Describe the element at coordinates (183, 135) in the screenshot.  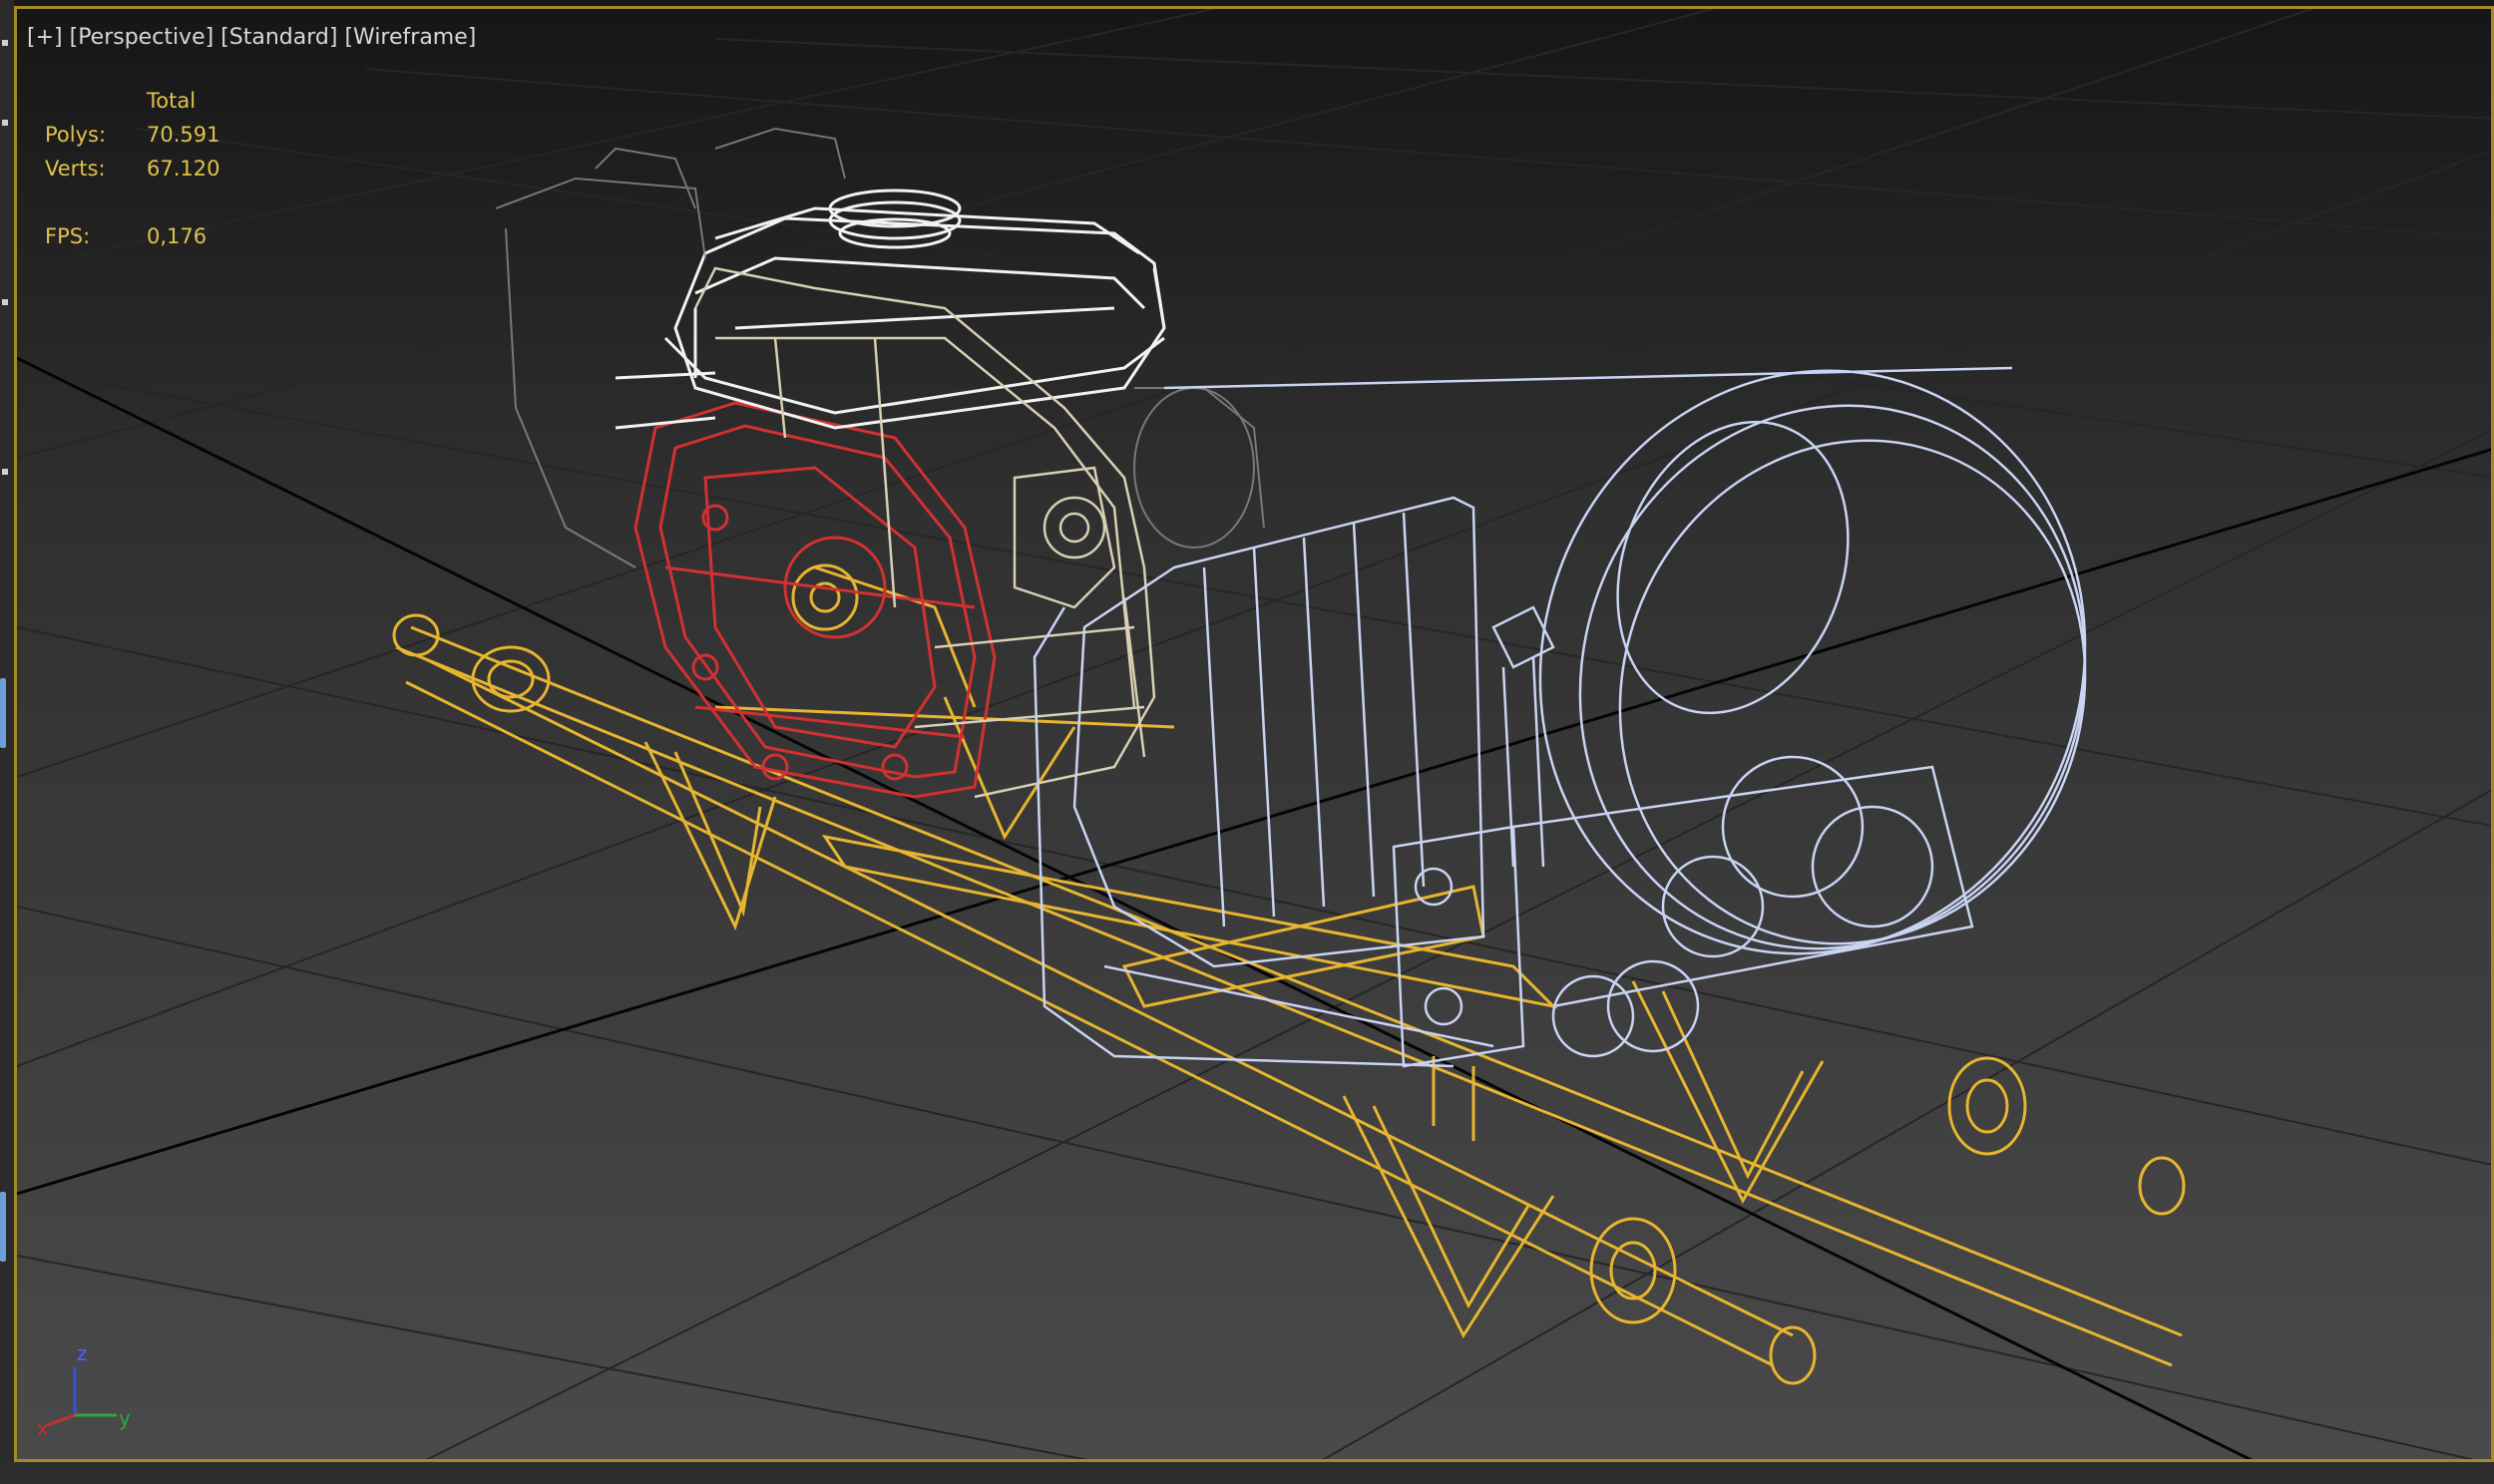
I see `stats-polys-value: 70.591` at that location.